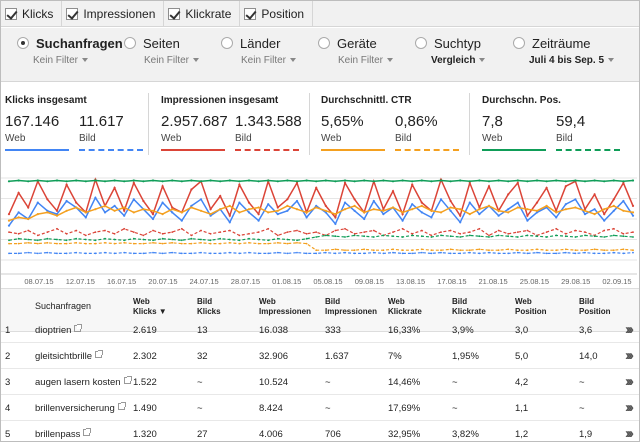 The image size is (640, 442). I want to click on query-link: augen lasern kosten, so click(83, 382).